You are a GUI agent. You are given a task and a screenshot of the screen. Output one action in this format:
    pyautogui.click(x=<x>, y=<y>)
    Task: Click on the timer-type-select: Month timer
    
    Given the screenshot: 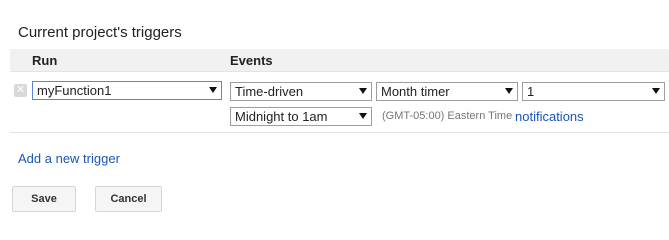 What is the action you would take?
    pyautogui.click(x=447, y=91)
    